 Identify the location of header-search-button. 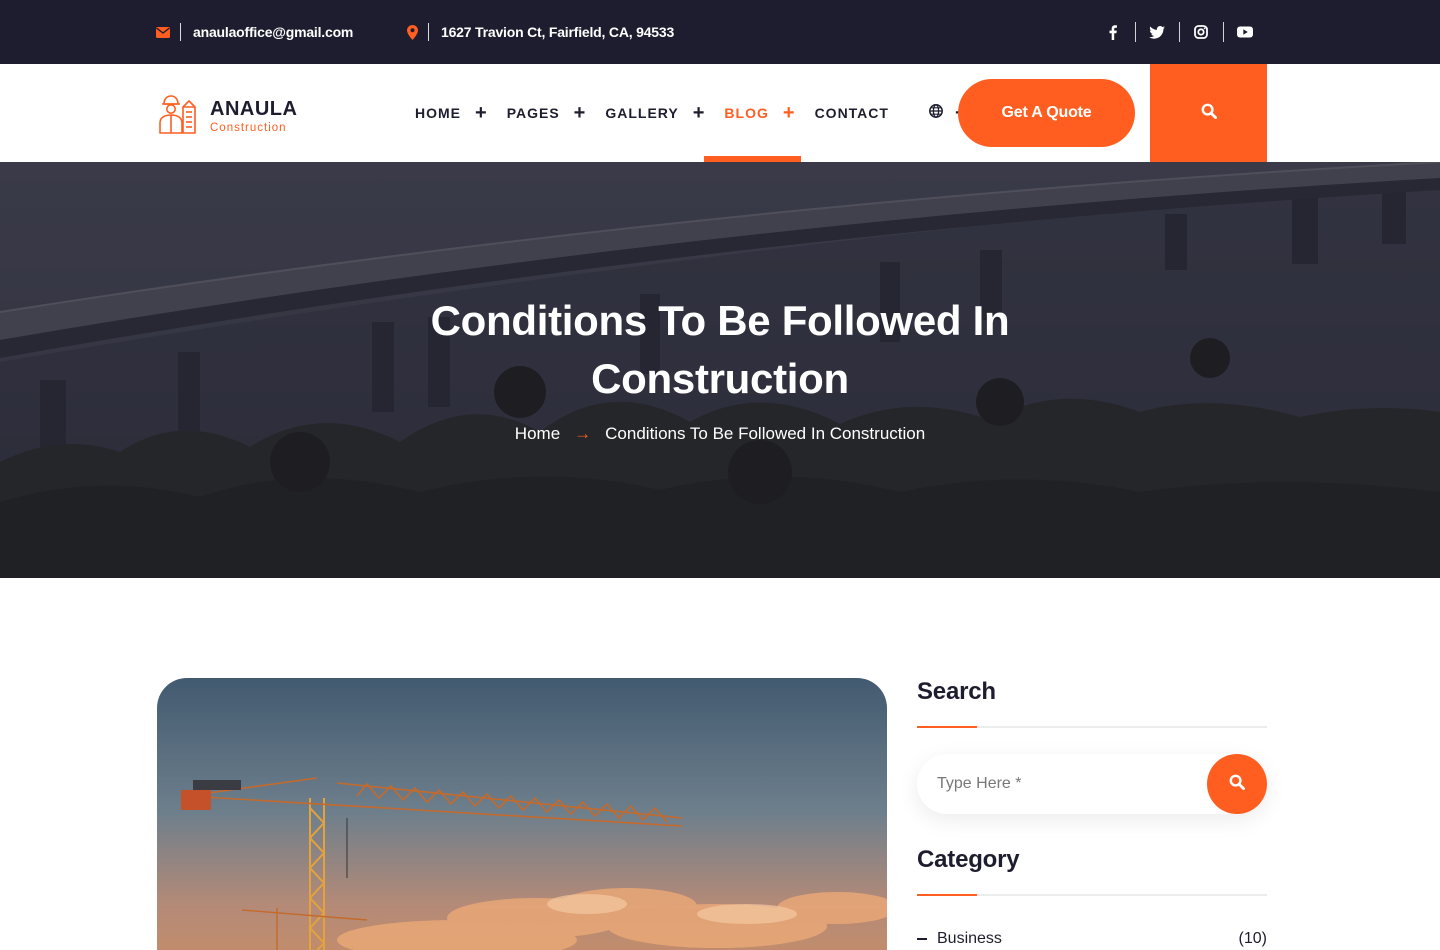
(1208, 113).